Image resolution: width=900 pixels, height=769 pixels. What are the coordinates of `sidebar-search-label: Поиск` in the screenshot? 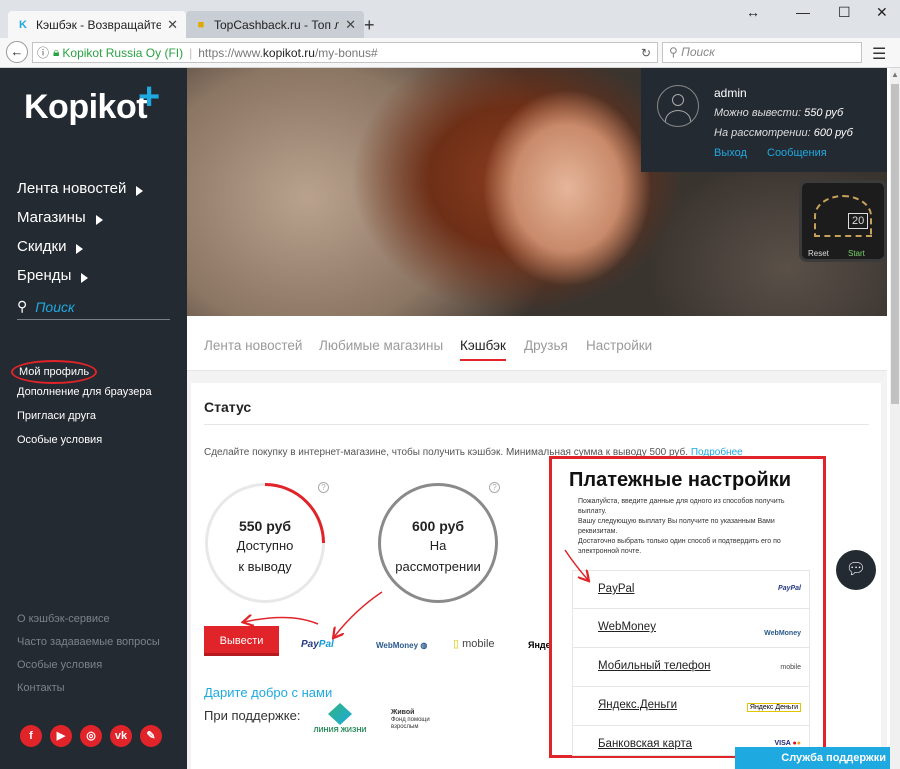 It's located at (55, 306).